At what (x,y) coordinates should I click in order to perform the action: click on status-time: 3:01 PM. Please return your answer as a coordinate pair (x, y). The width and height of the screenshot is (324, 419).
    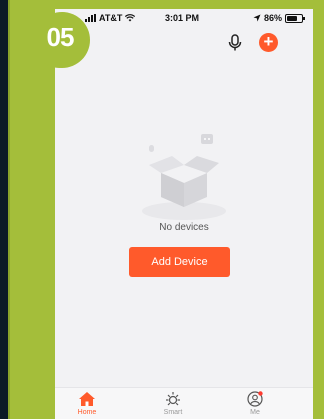
    Looking at the image, I should click on (182, 18).